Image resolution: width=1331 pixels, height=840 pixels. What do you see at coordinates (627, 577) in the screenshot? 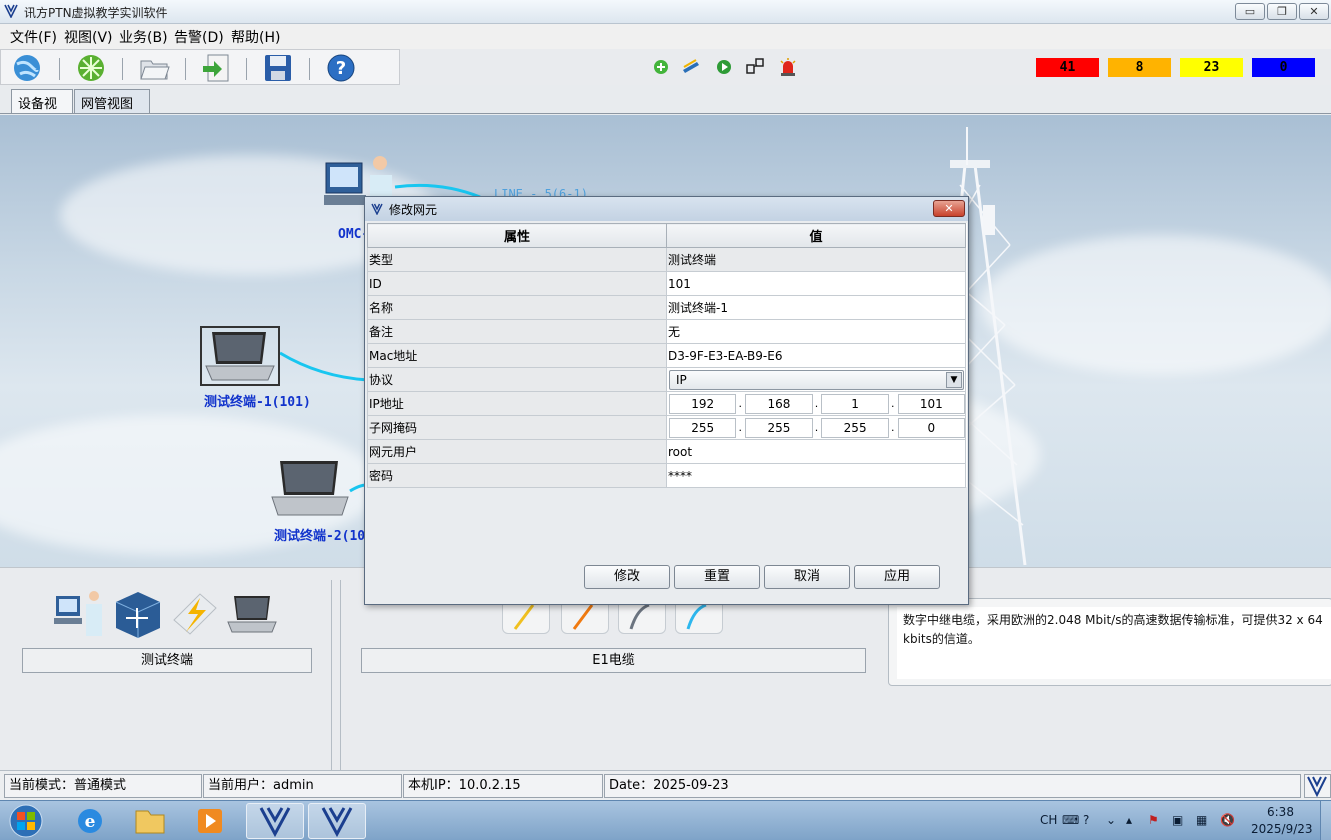
I see `modify-button: 修改` at bounding box center [627, 577].